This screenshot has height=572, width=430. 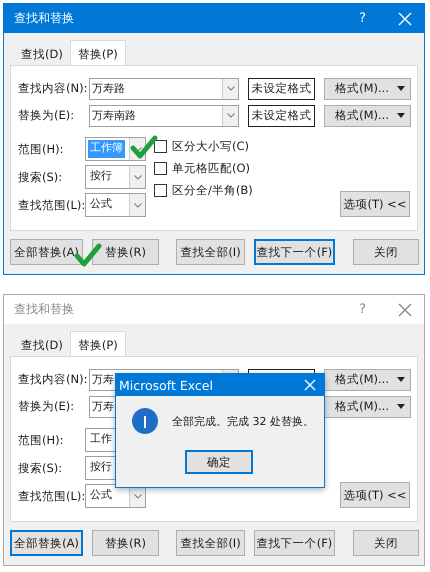 I want to click on combo-box: 按行, so click(x=115, y=177).